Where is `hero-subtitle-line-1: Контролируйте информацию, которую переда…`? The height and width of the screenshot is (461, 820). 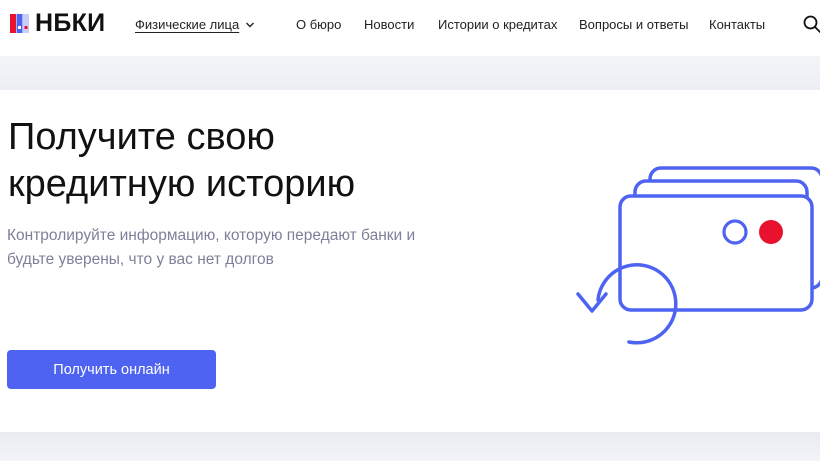 hero-subtitle-line-1: Контролируйте информацию, которую переда… is located at coordinates (211, 235).